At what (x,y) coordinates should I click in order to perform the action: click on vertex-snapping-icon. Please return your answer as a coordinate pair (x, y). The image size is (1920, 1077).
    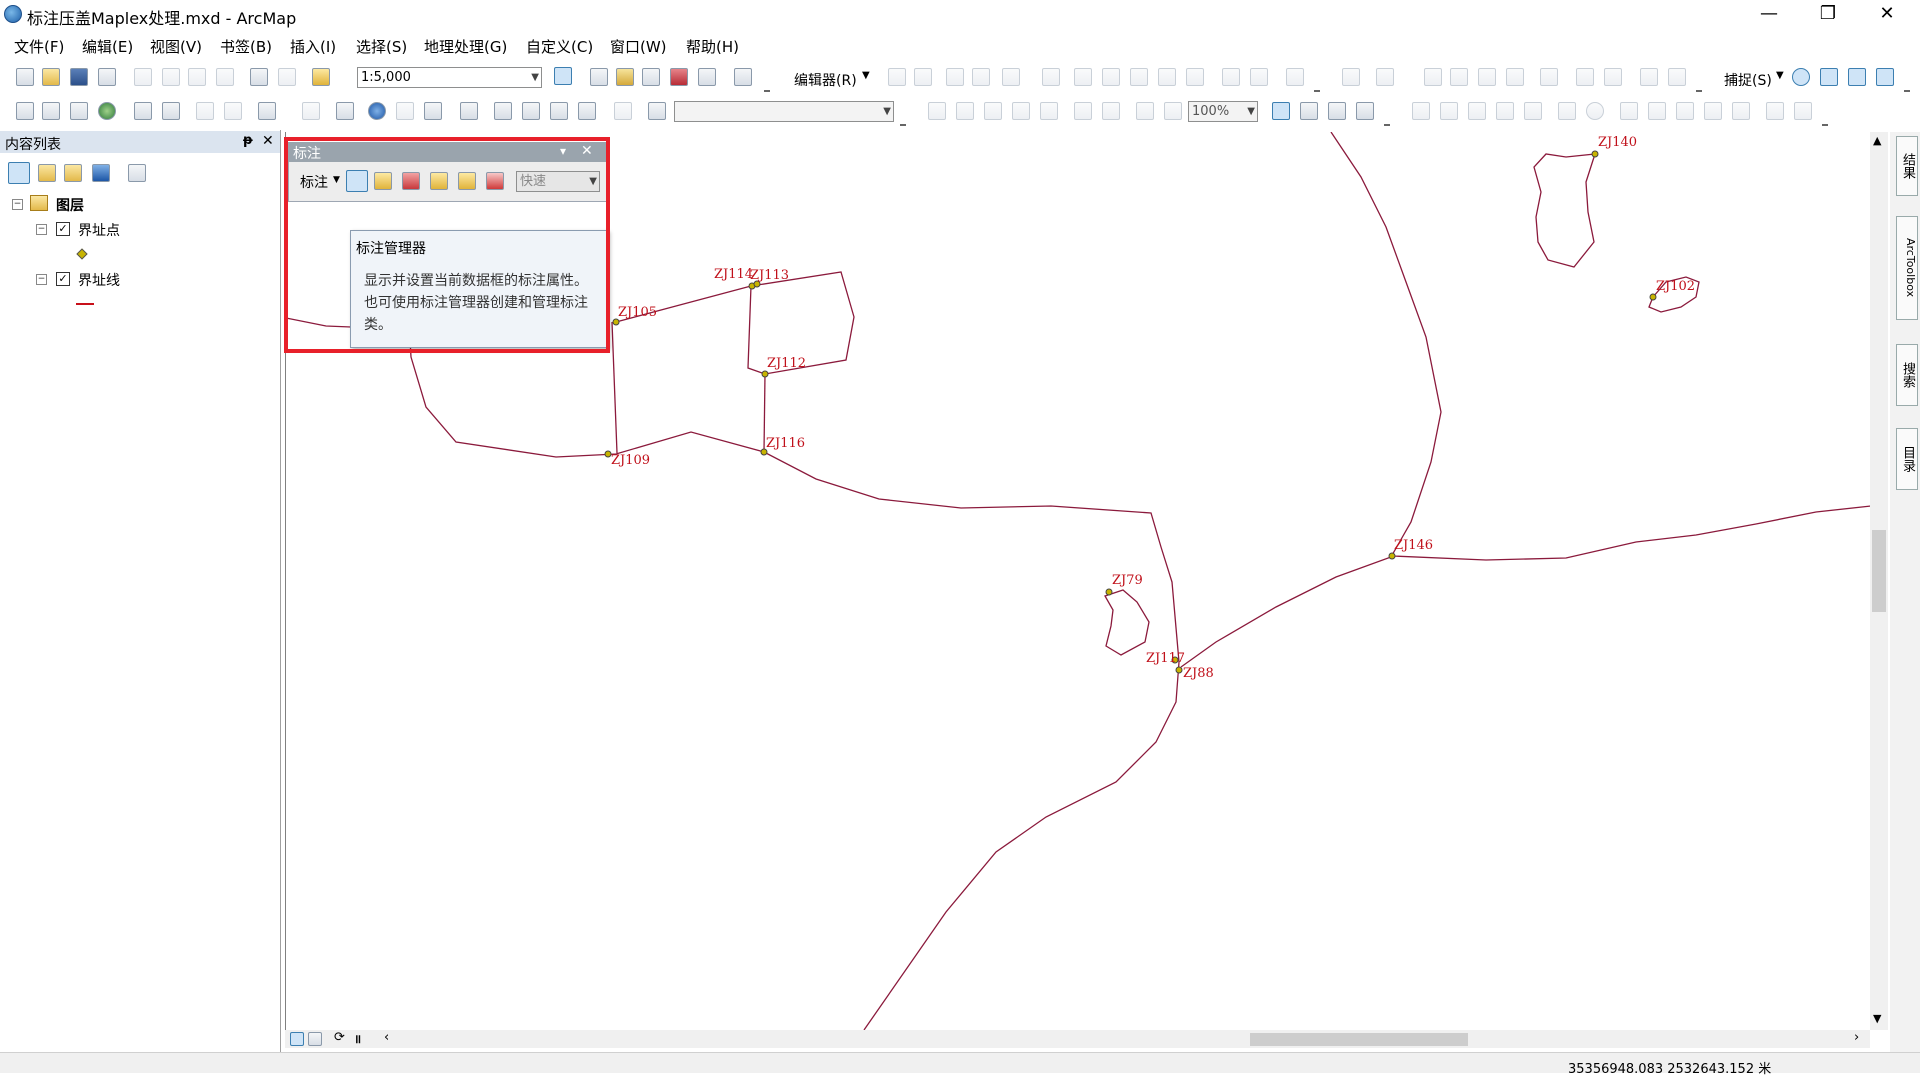
    Looking at the image, I should click on (1857, 77).